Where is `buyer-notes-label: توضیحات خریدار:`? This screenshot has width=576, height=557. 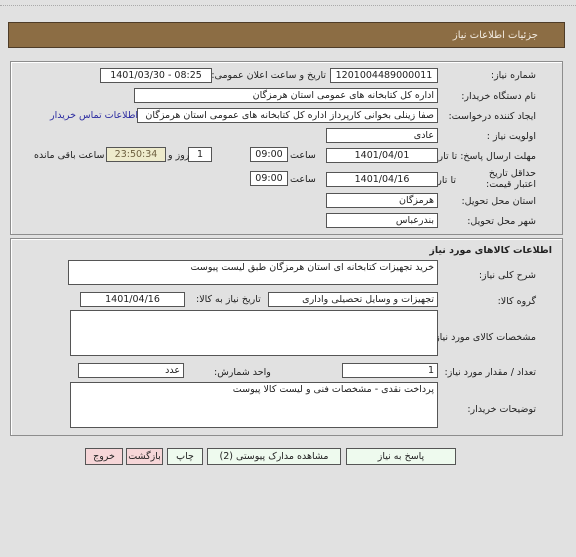 buyer-notes-label: توضیحات خریدار: is located at coordinates (501, 409).